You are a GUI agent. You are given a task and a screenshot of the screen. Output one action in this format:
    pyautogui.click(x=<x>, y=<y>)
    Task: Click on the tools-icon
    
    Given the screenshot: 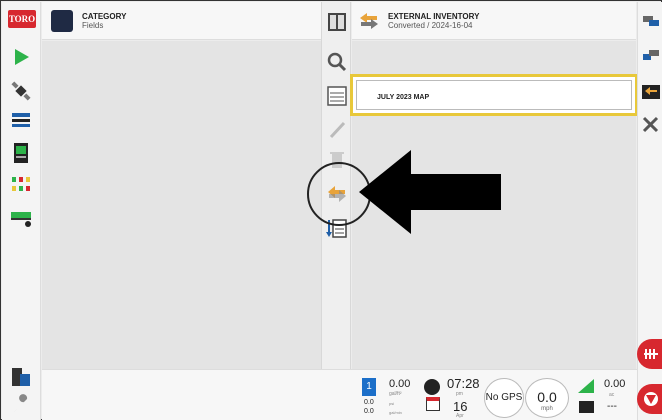 What is the action you would take?
    pyautogui.click(x=651, y=124)
    